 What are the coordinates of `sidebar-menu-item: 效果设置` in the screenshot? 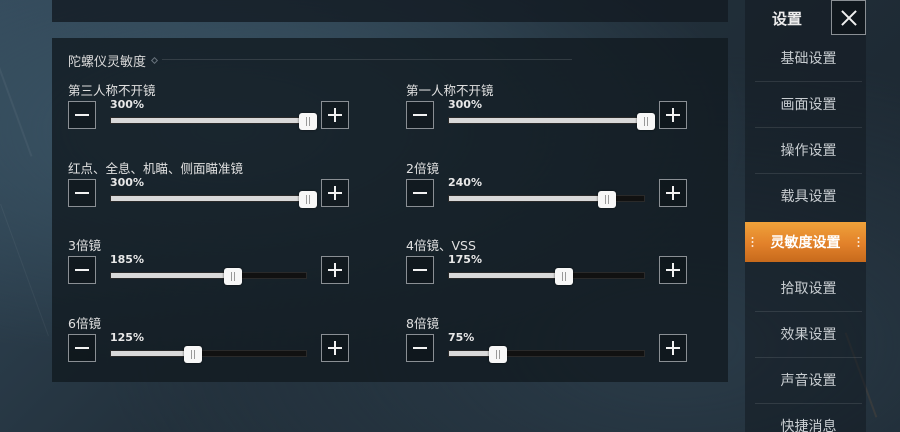 It's located at (808, 334).